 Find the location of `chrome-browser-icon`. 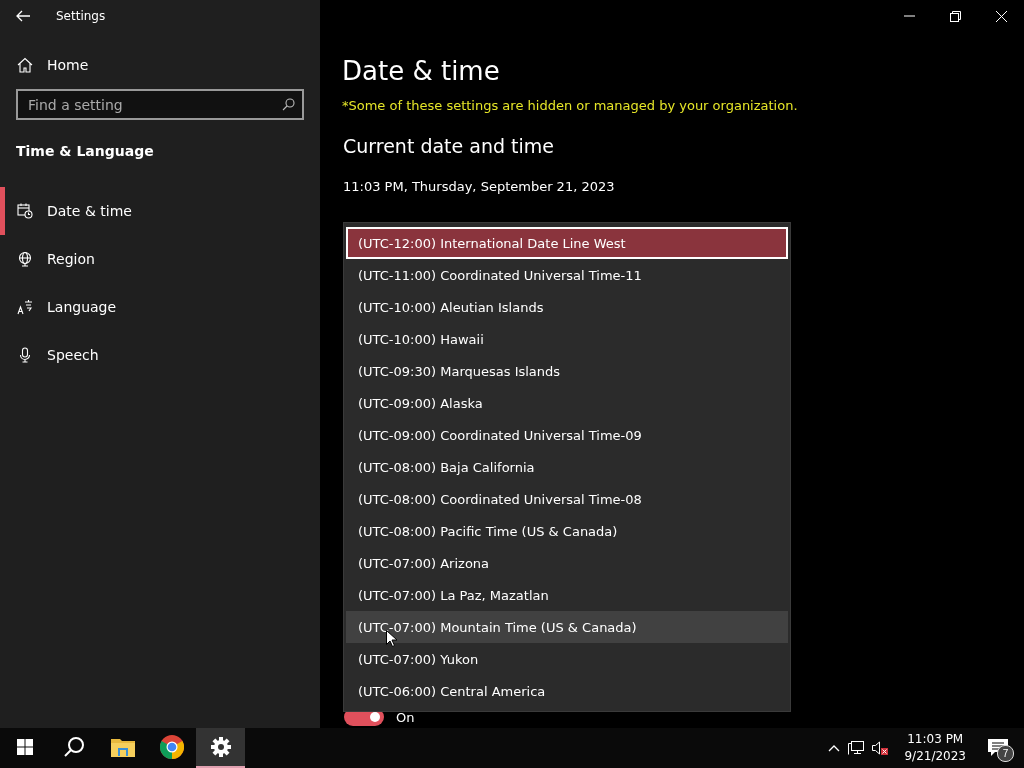

chrome-browser-icon is located at coordinates (171, 747).